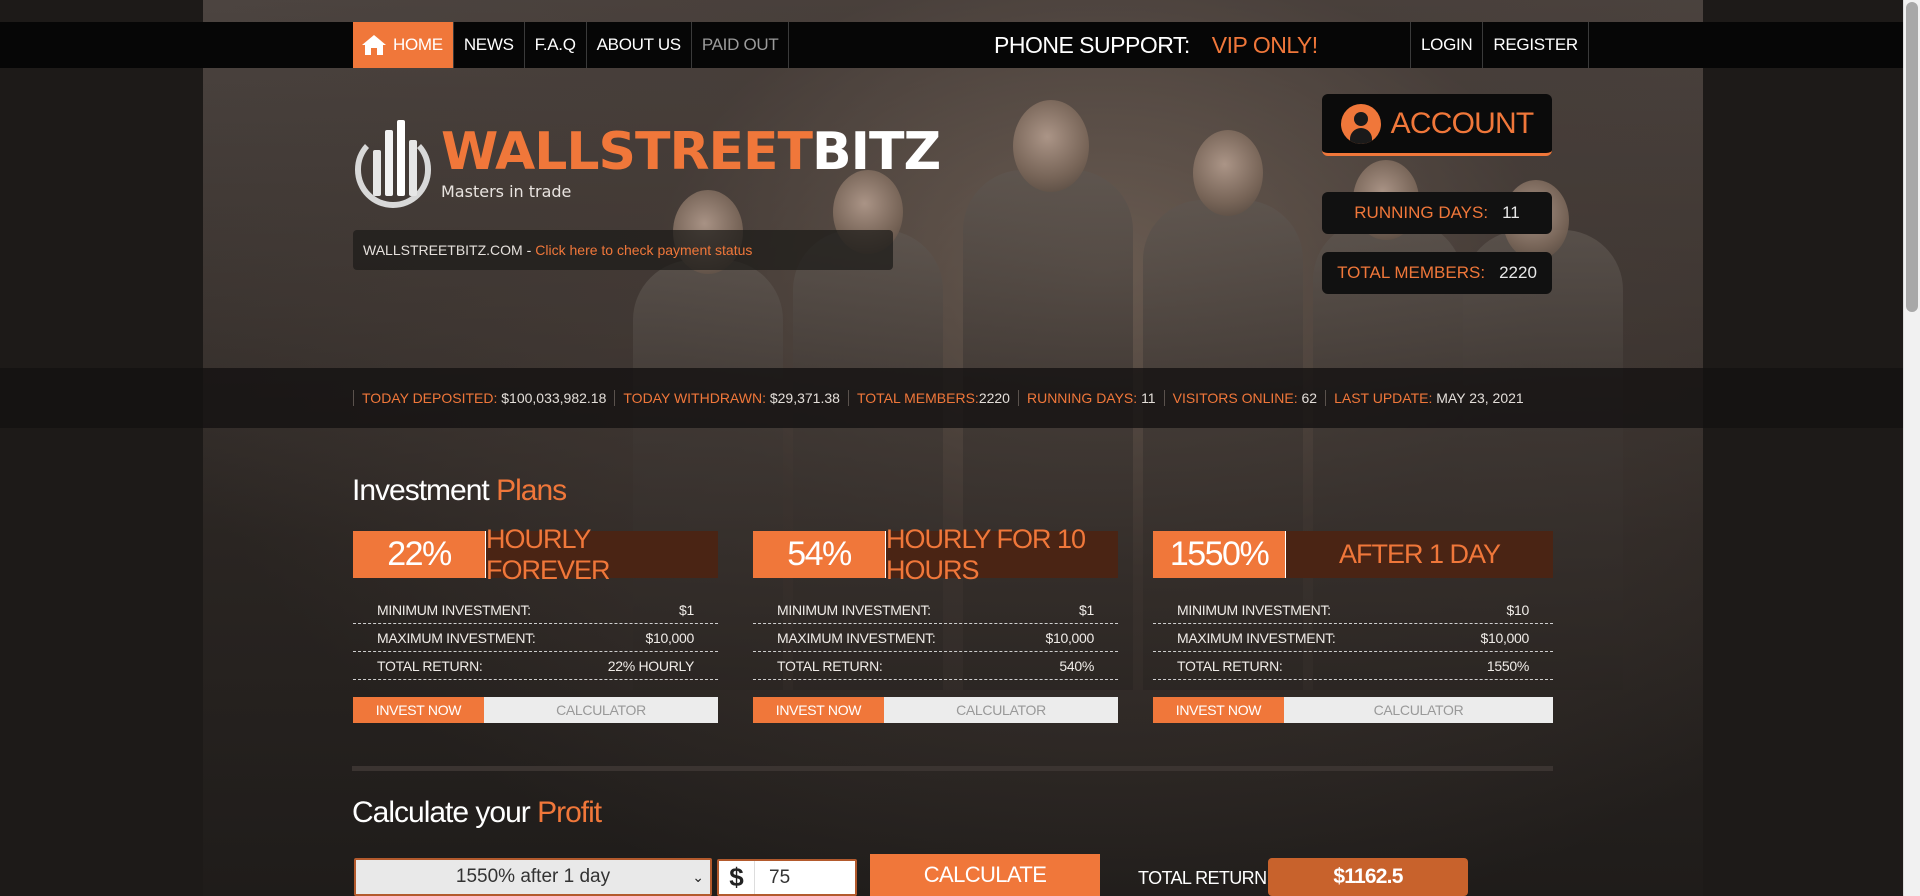  I want to click on stat-last-update: LAST UPDATE: MAY 23, 2021, so click(1428, 398).